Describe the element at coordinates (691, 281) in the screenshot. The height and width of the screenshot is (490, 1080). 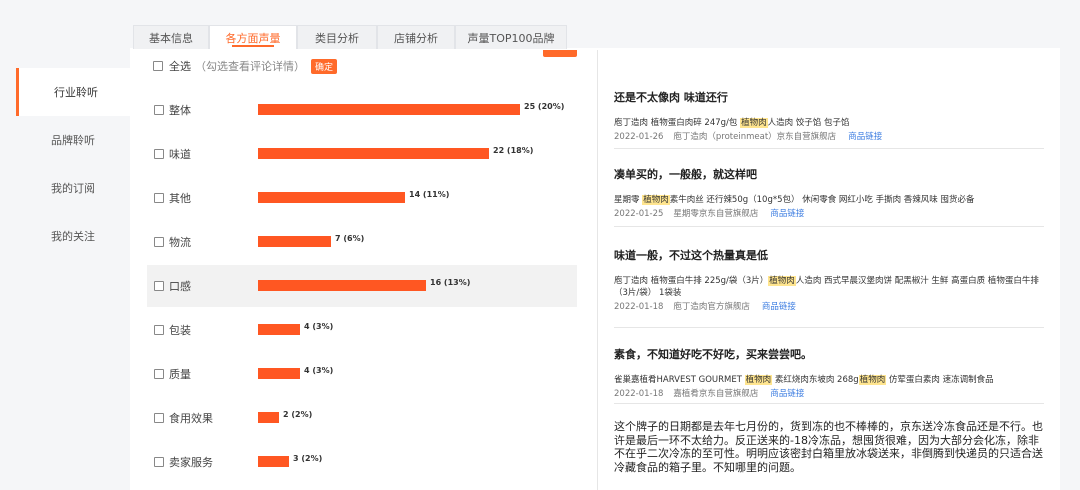
I see `product-text: 庖丁造肉 植物蛋白牛排 225g/袋（3片）` at that location.